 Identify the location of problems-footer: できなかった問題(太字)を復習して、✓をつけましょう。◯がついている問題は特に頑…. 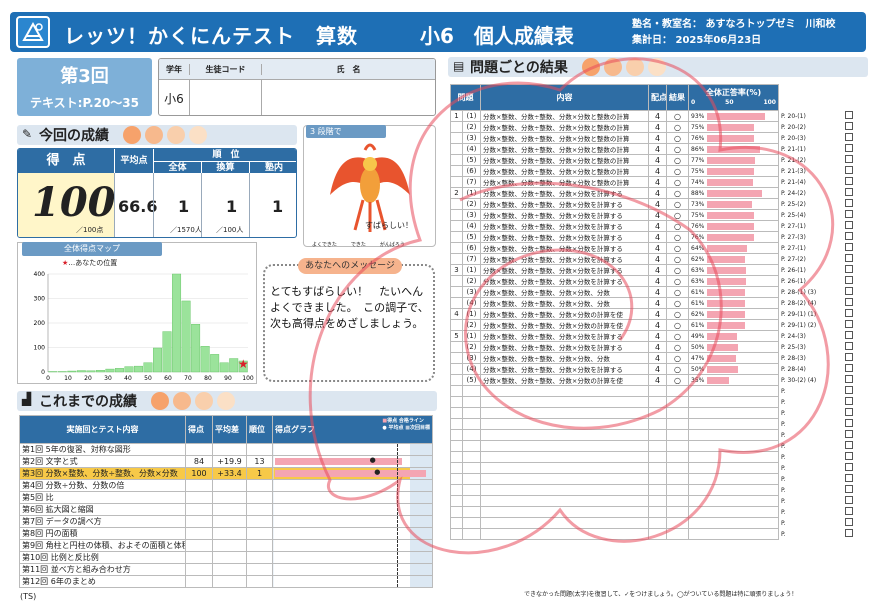
(661, 594).